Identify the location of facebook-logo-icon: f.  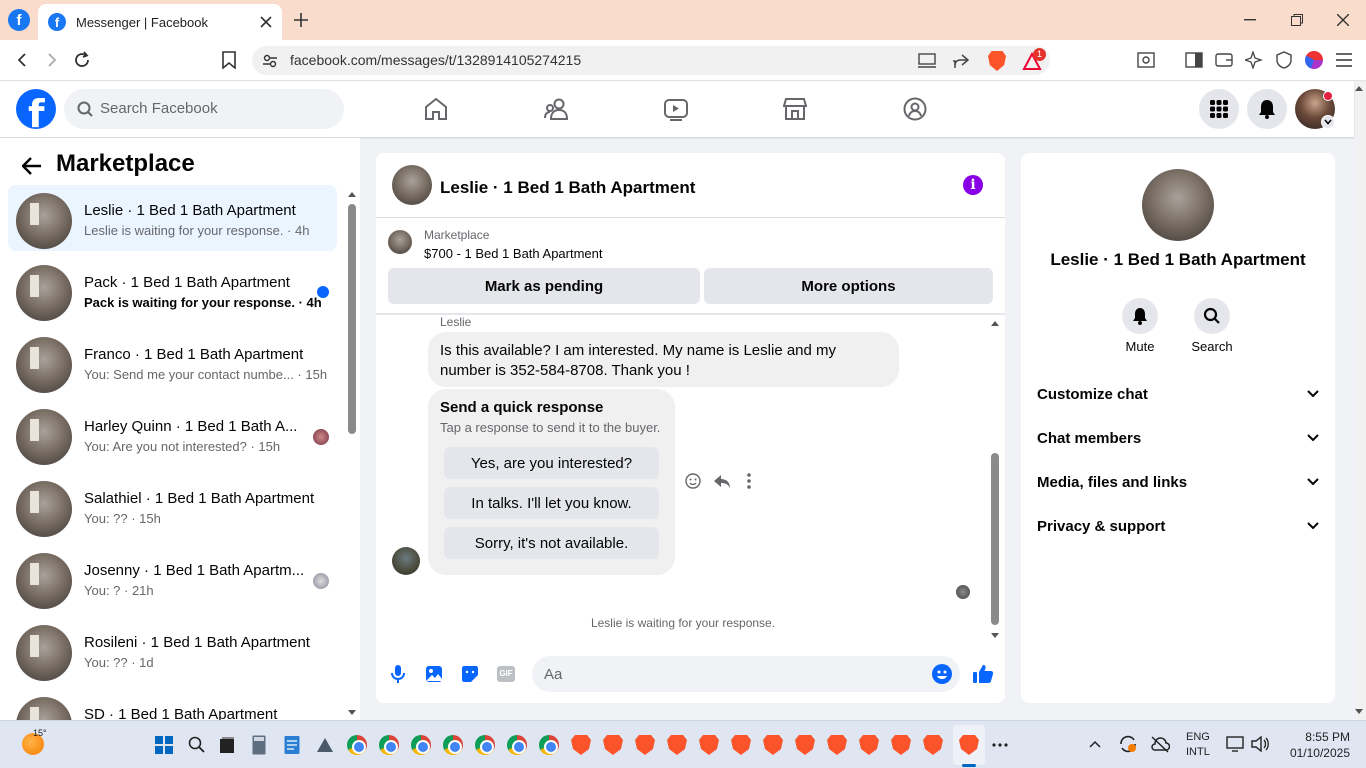
(36, 109).